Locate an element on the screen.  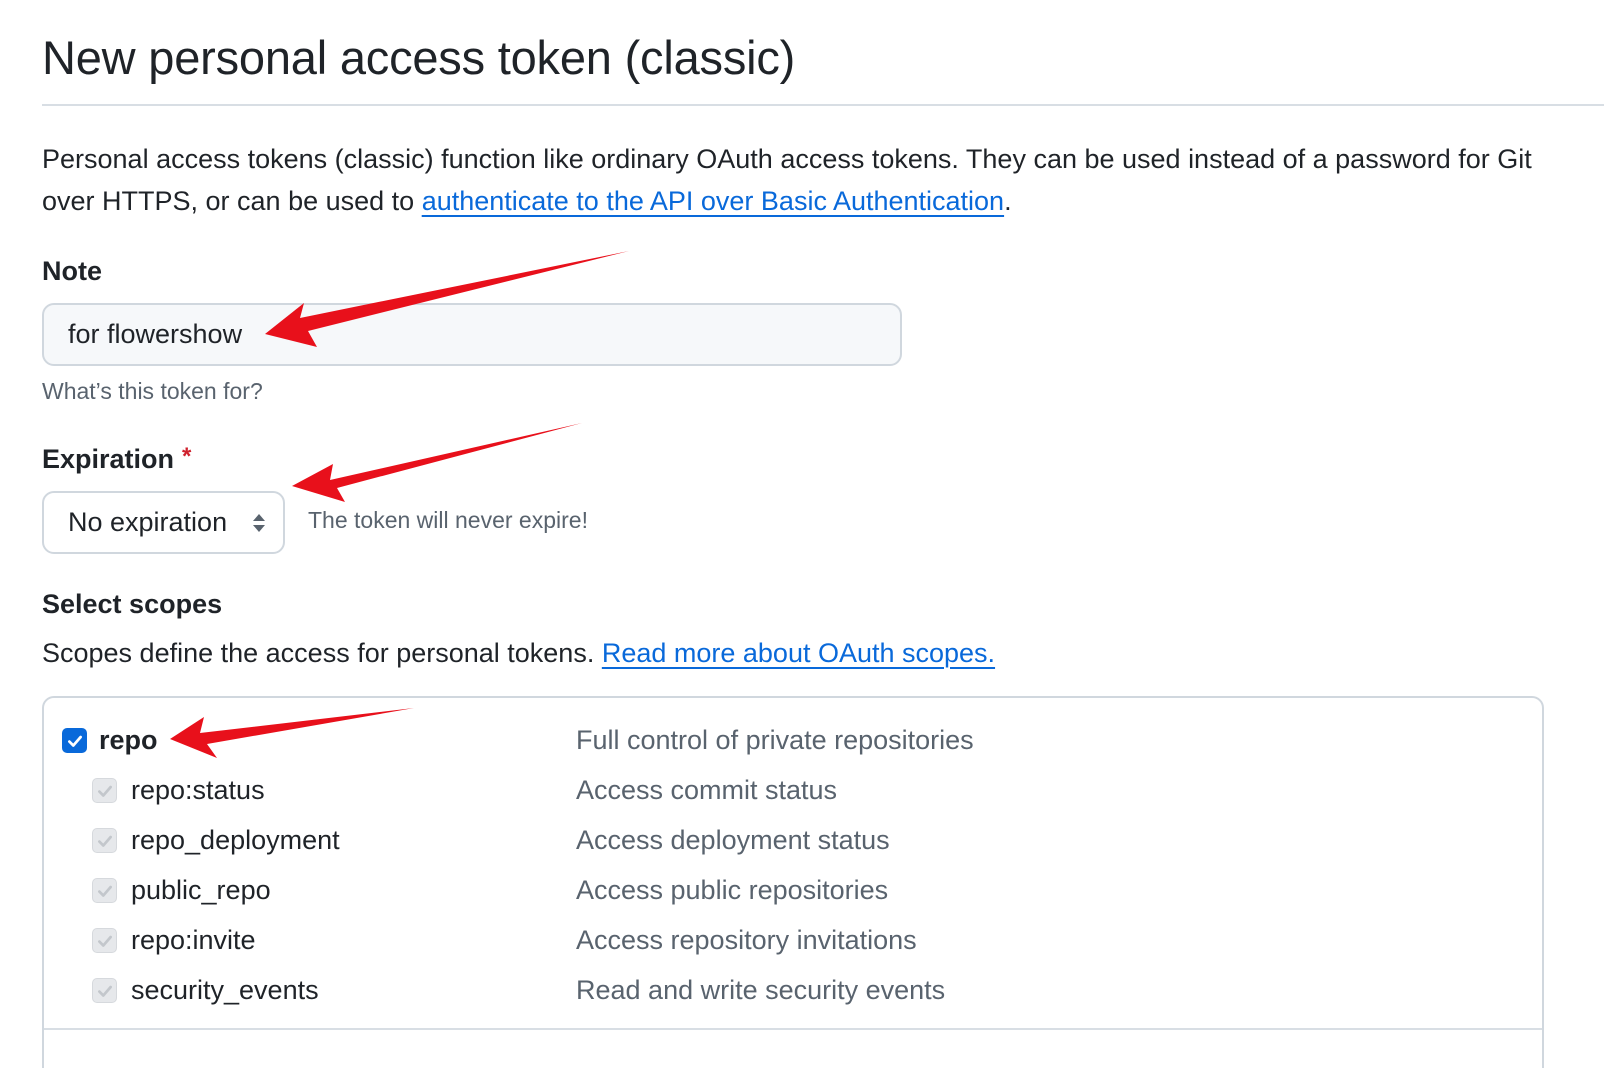
oauth-scopes-link: Read more about OAuth scopes. is located at coordinates (798, 653).